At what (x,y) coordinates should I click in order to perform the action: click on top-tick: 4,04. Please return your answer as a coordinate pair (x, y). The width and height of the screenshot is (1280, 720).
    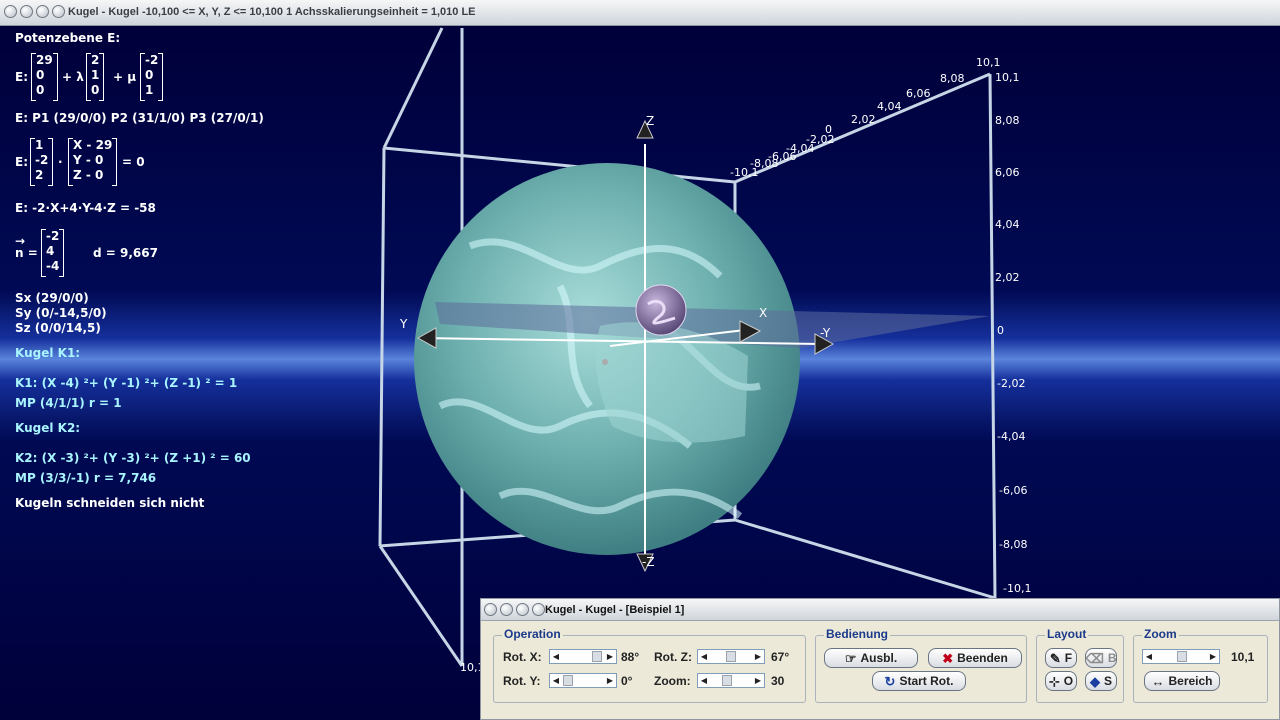
    Looking at the image, I should click on (889, 106).